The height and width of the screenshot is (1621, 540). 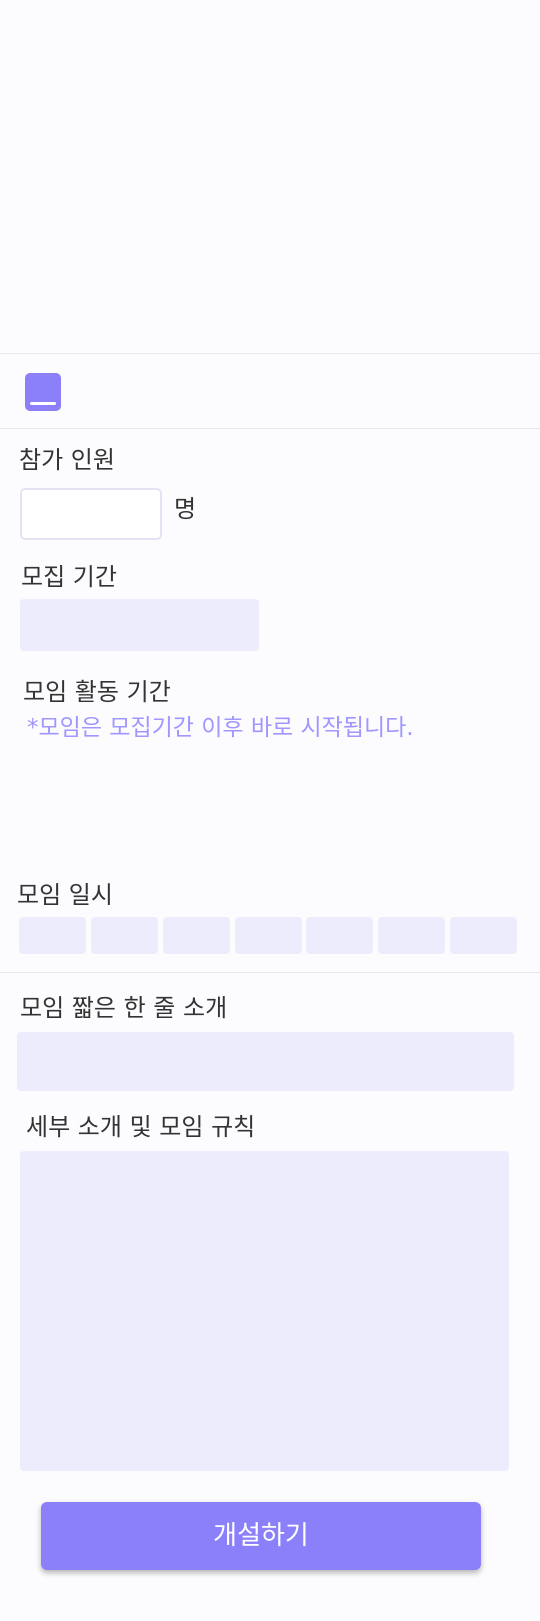 I want to click on schedule-label: 모임 일시, so click(x=65, y=895).